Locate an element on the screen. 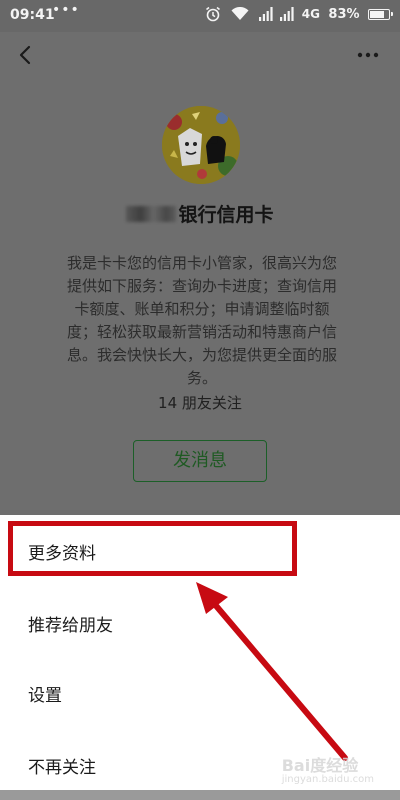 The image size is (400, 800). send-message-button: 发消息 is located at coordinates (200, 461).